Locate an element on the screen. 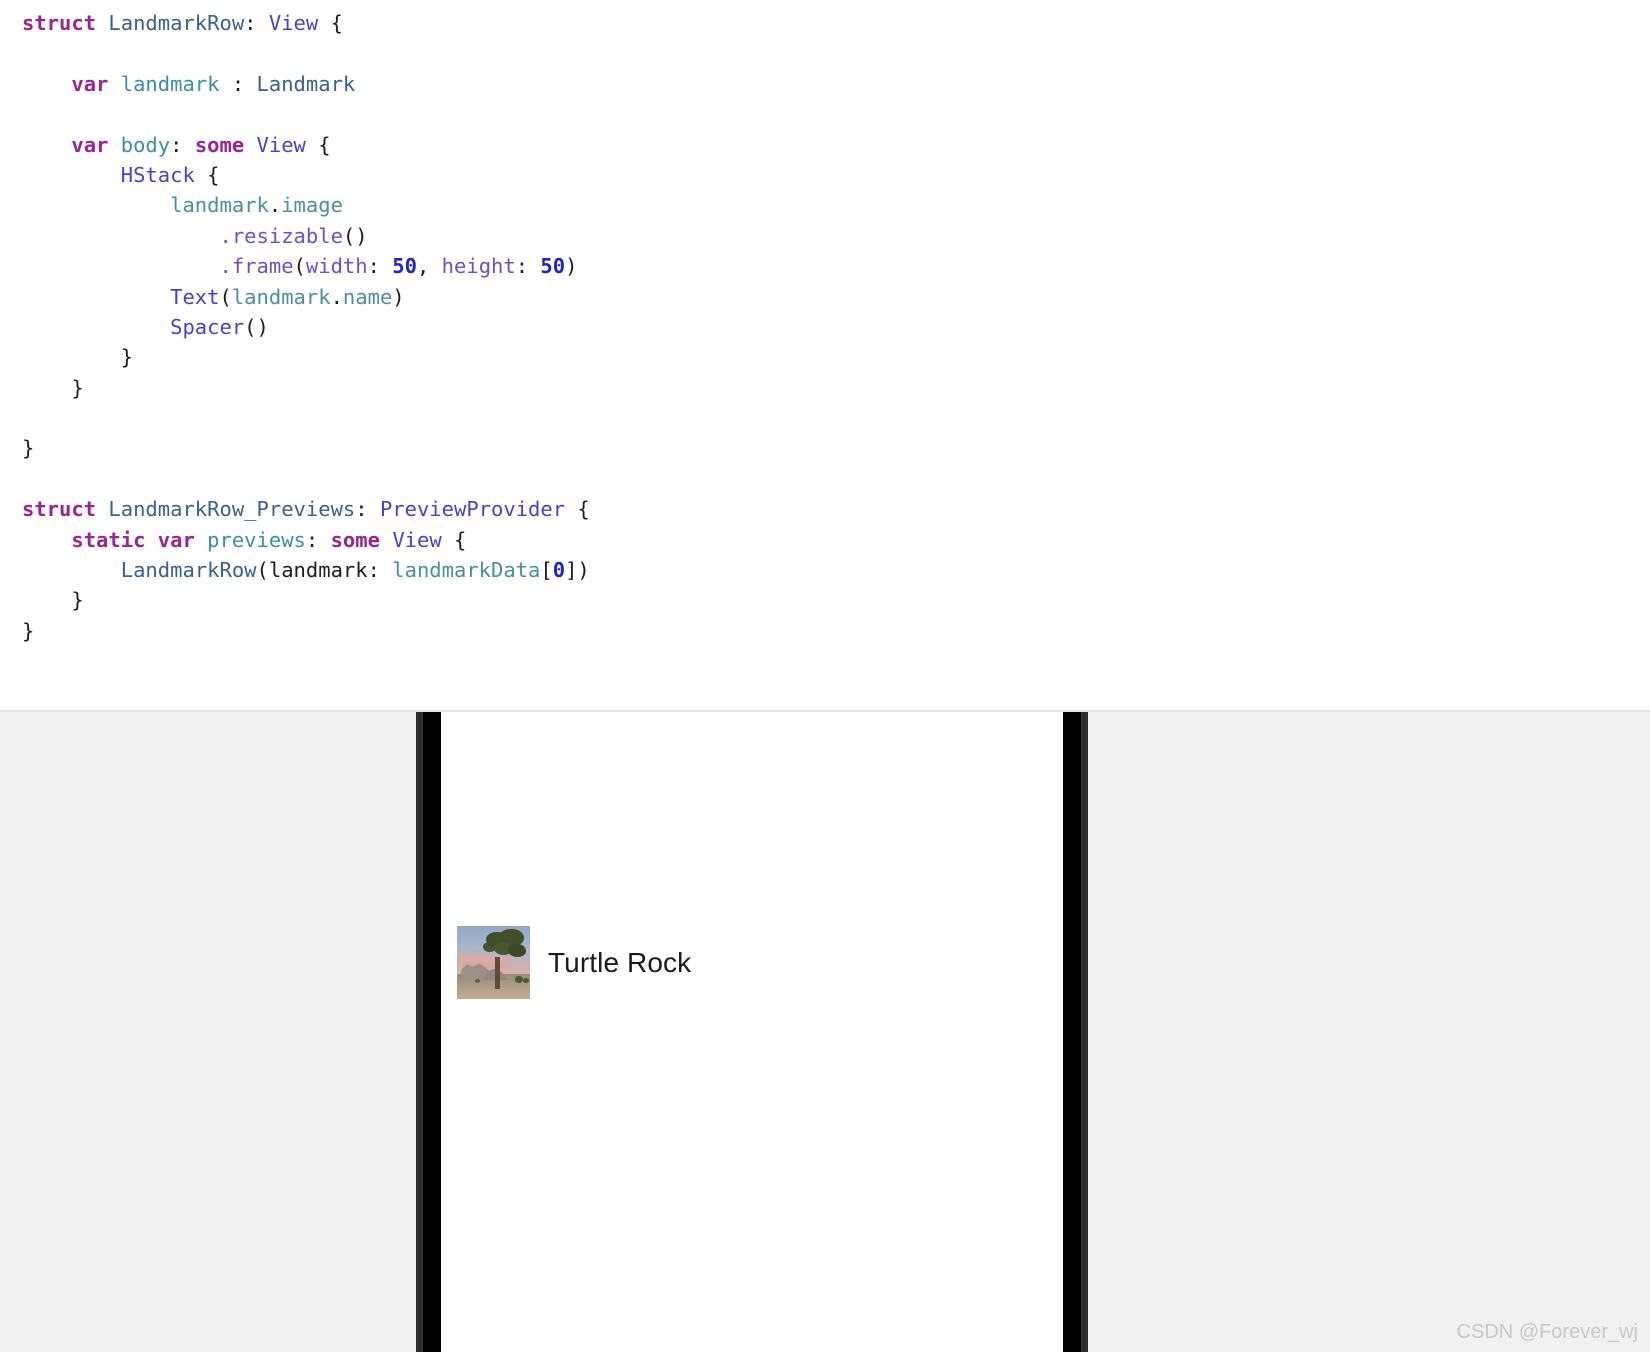 Image resolution: width=1650 pixels, height=1352 pixels. code-token: Text is located at coordinates (195, 296).